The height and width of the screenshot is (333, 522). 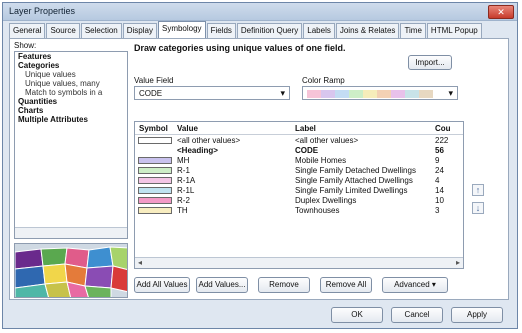 What do you see at coordinates (197, 150) in the screenshot?
I see `row-value: <Heading>` at bounding box center [197, 150].